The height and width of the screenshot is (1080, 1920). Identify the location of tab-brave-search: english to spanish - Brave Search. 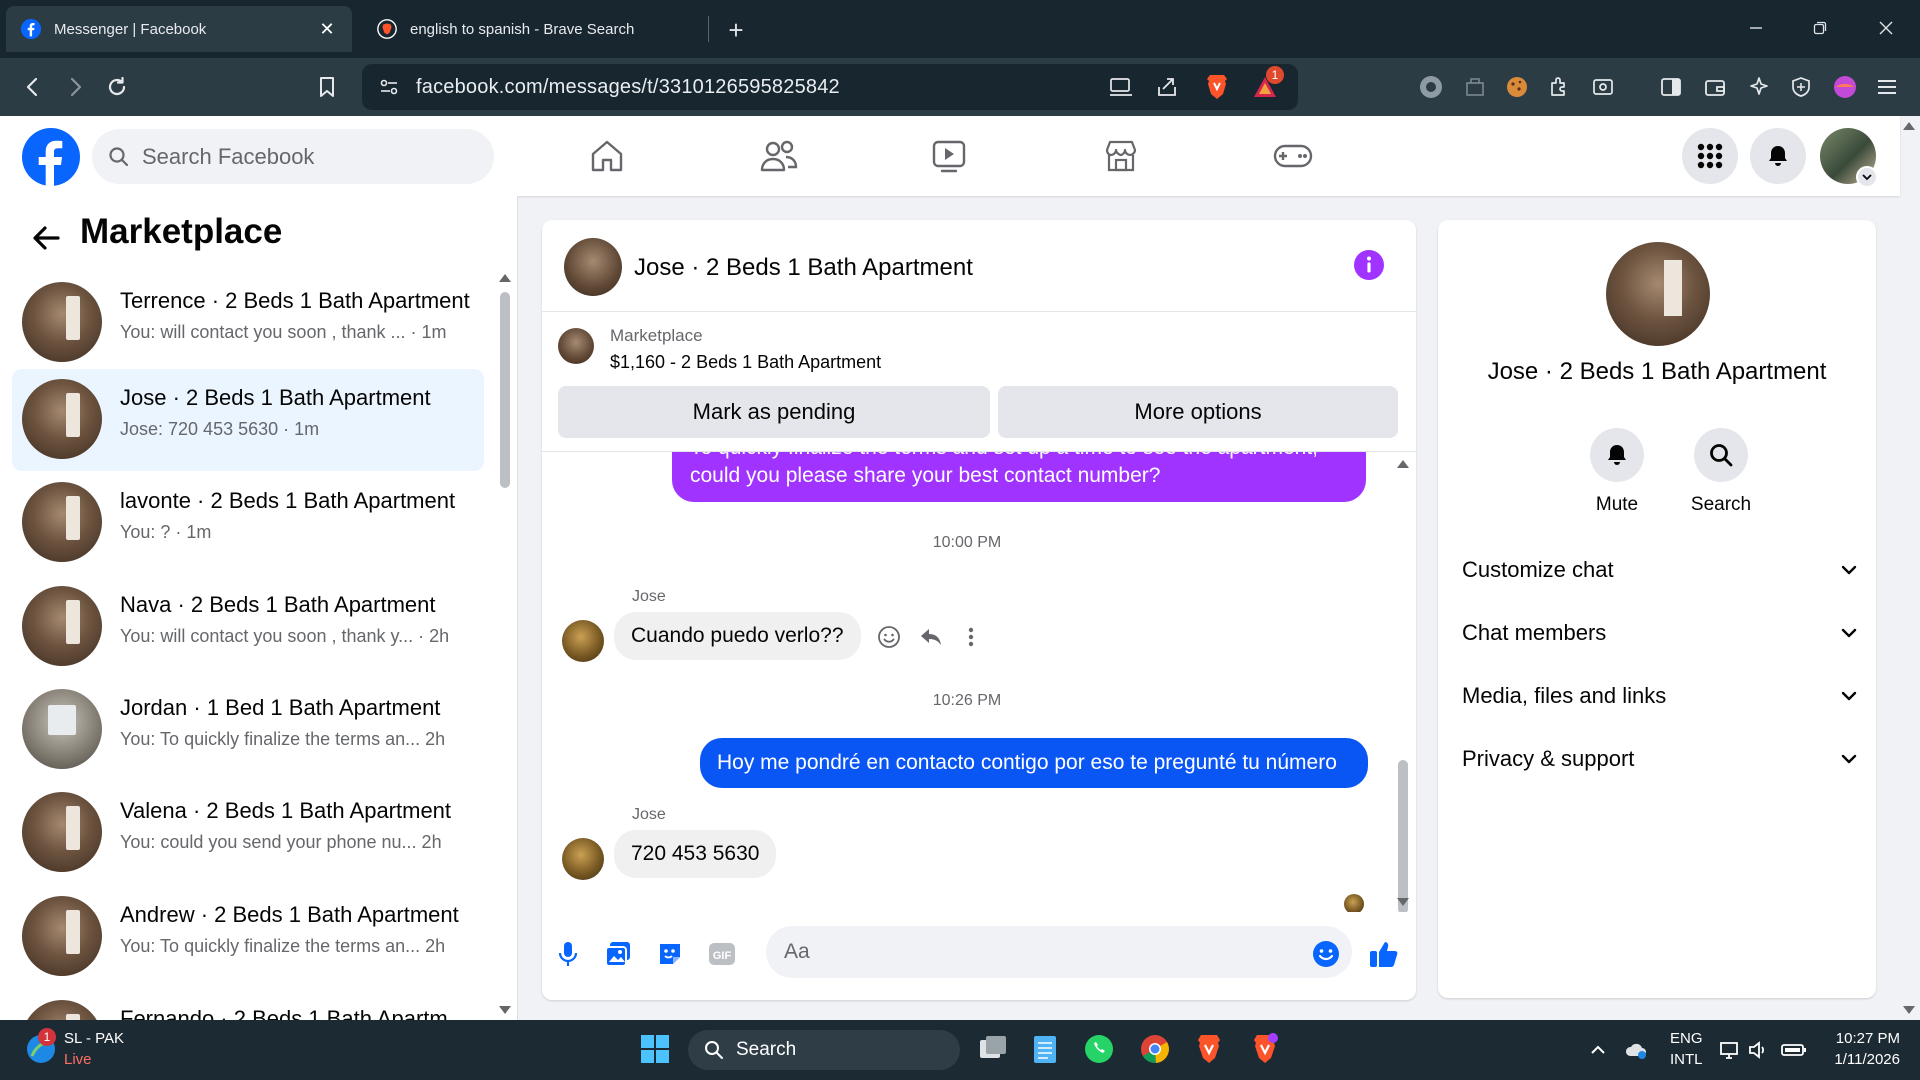
(532, 29).